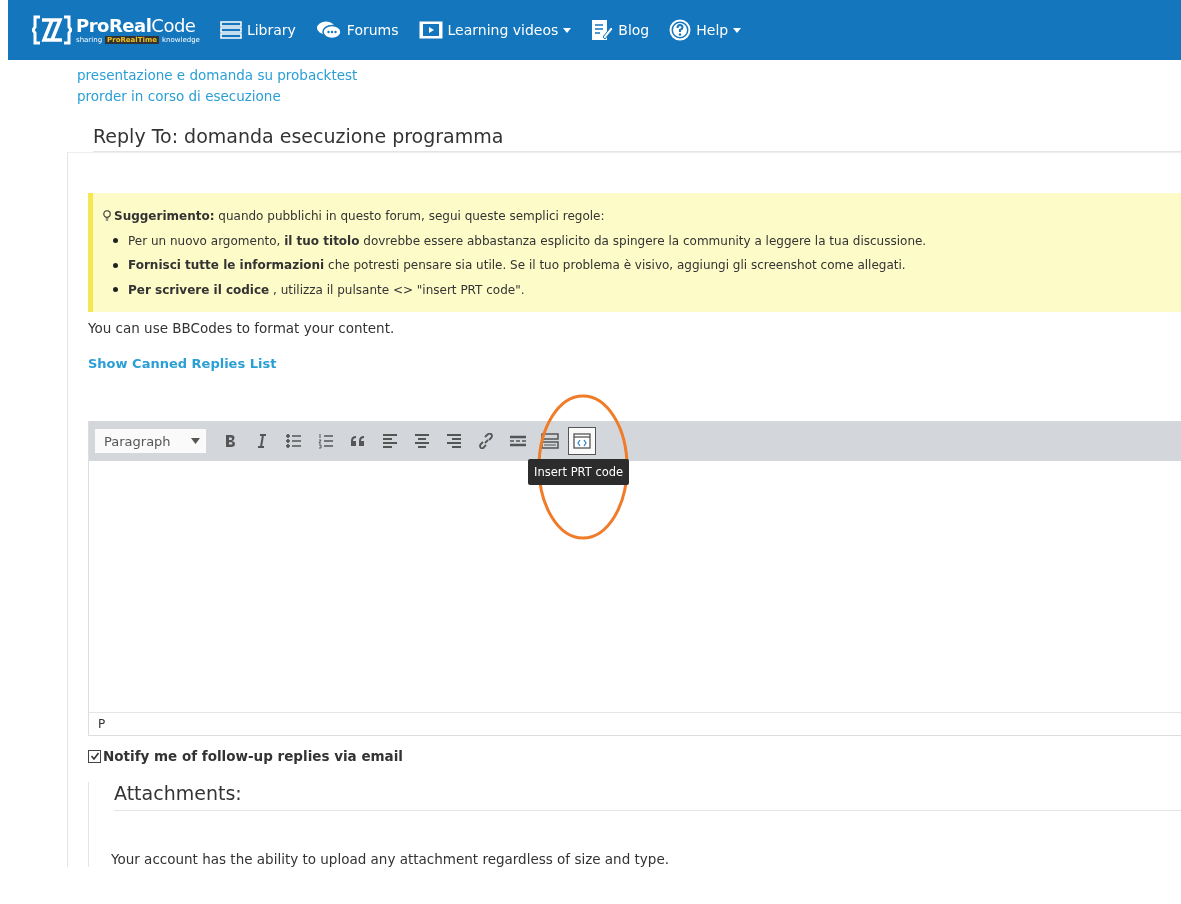  I want to click on tip-heading: Suggerimento: quando pubblichi in questo forum, segui queste semplici regole:, so click(359, 216).